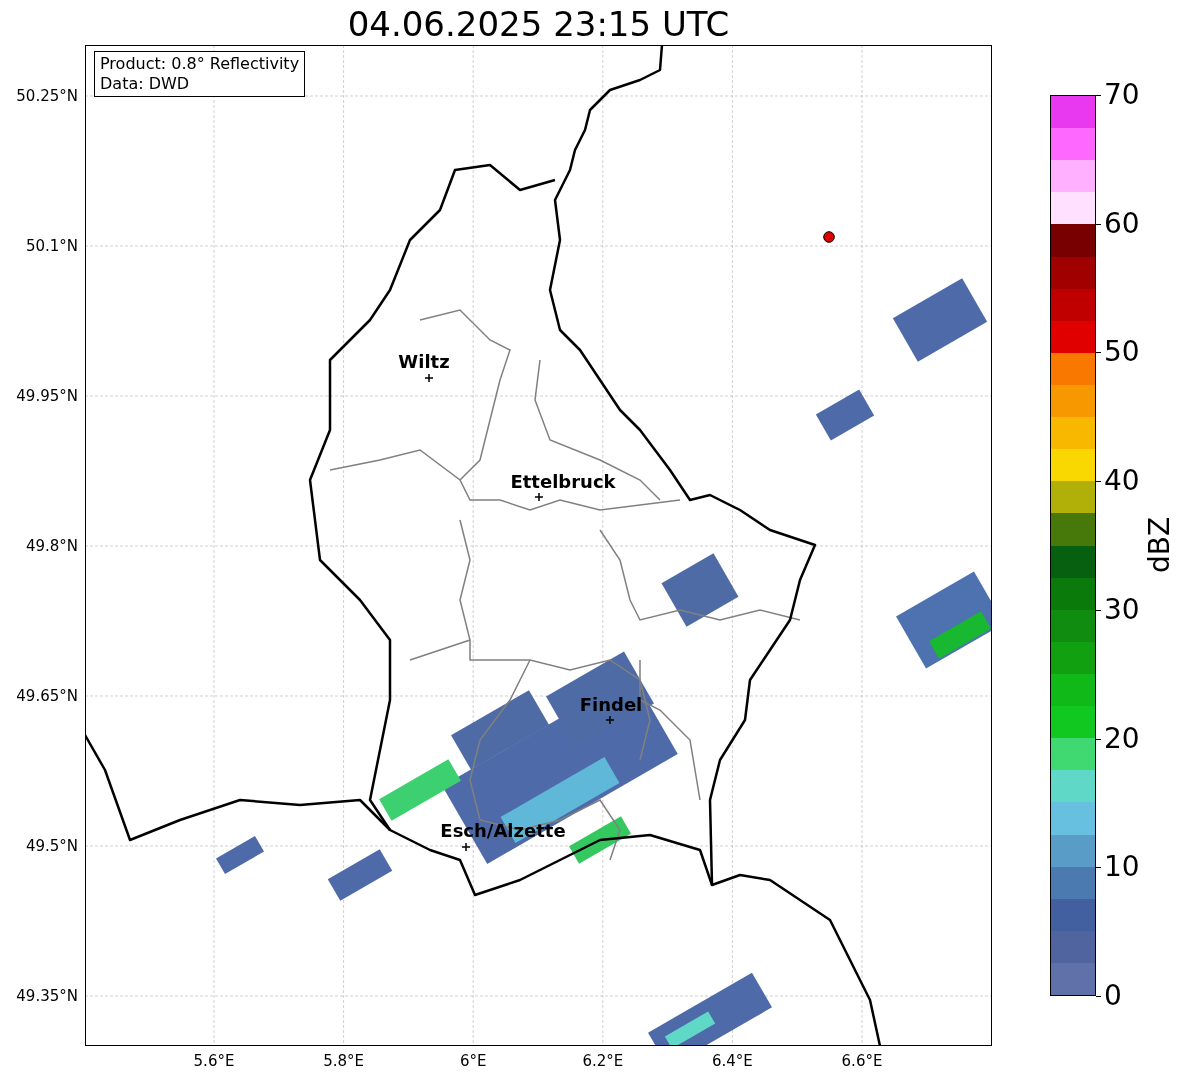 This screenshot has width=1184, height=1081. I want to click on colorbar-tick-label: 40, so click(1122, 481).